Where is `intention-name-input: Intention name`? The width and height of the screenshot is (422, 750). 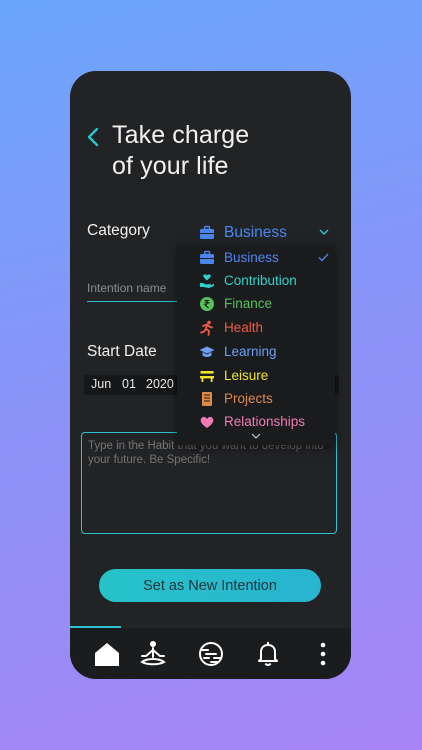
intention-name-input: Intention name is located at coordinates (126, 288).